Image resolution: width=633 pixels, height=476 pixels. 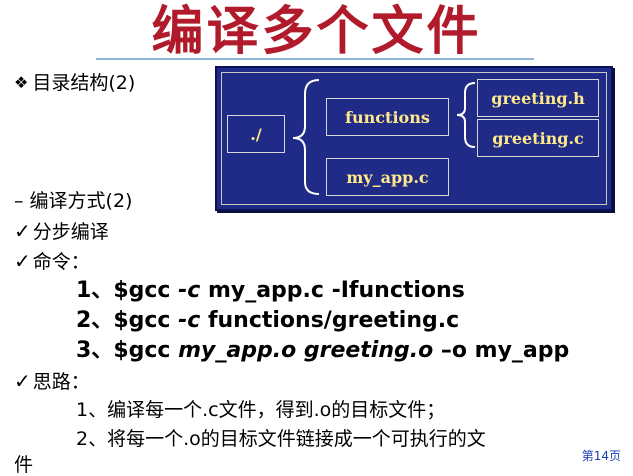 What do you see at coordinates (315, 59) in the screenshot?
I see `title-underline` at bounding box center [315, 59].